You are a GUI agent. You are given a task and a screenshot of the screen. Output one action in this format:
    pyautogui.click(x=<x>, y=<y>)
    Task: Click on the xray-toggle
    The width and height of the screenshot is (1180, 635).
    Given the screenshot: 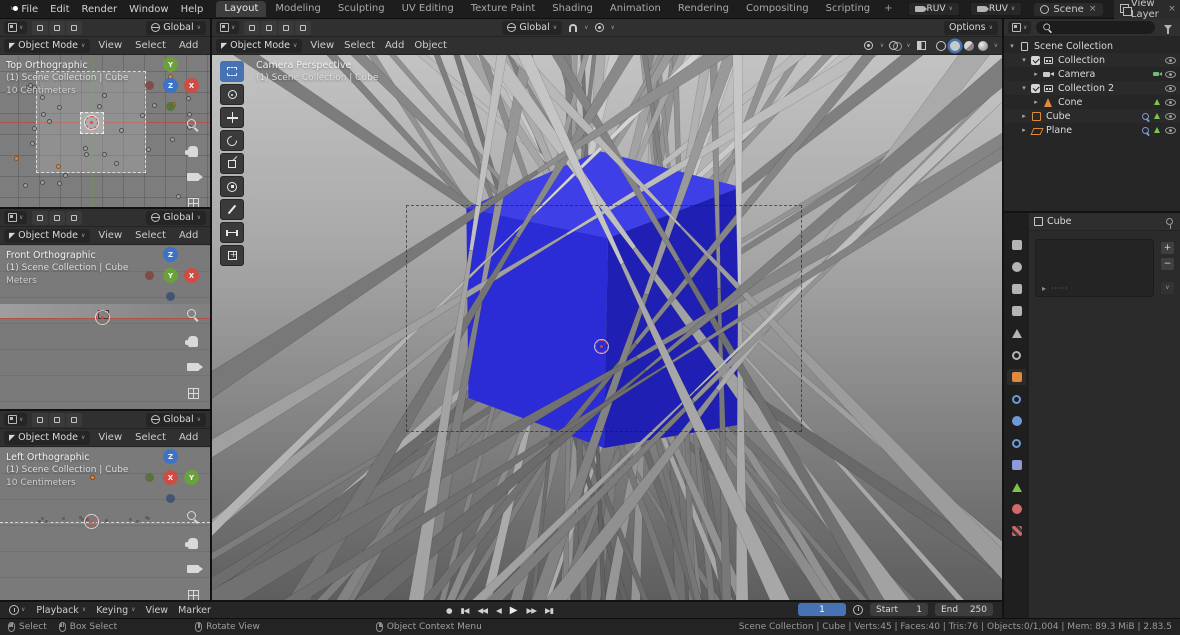 What is the action you would take?
    pyautogui.click(x=922, y=46)
    